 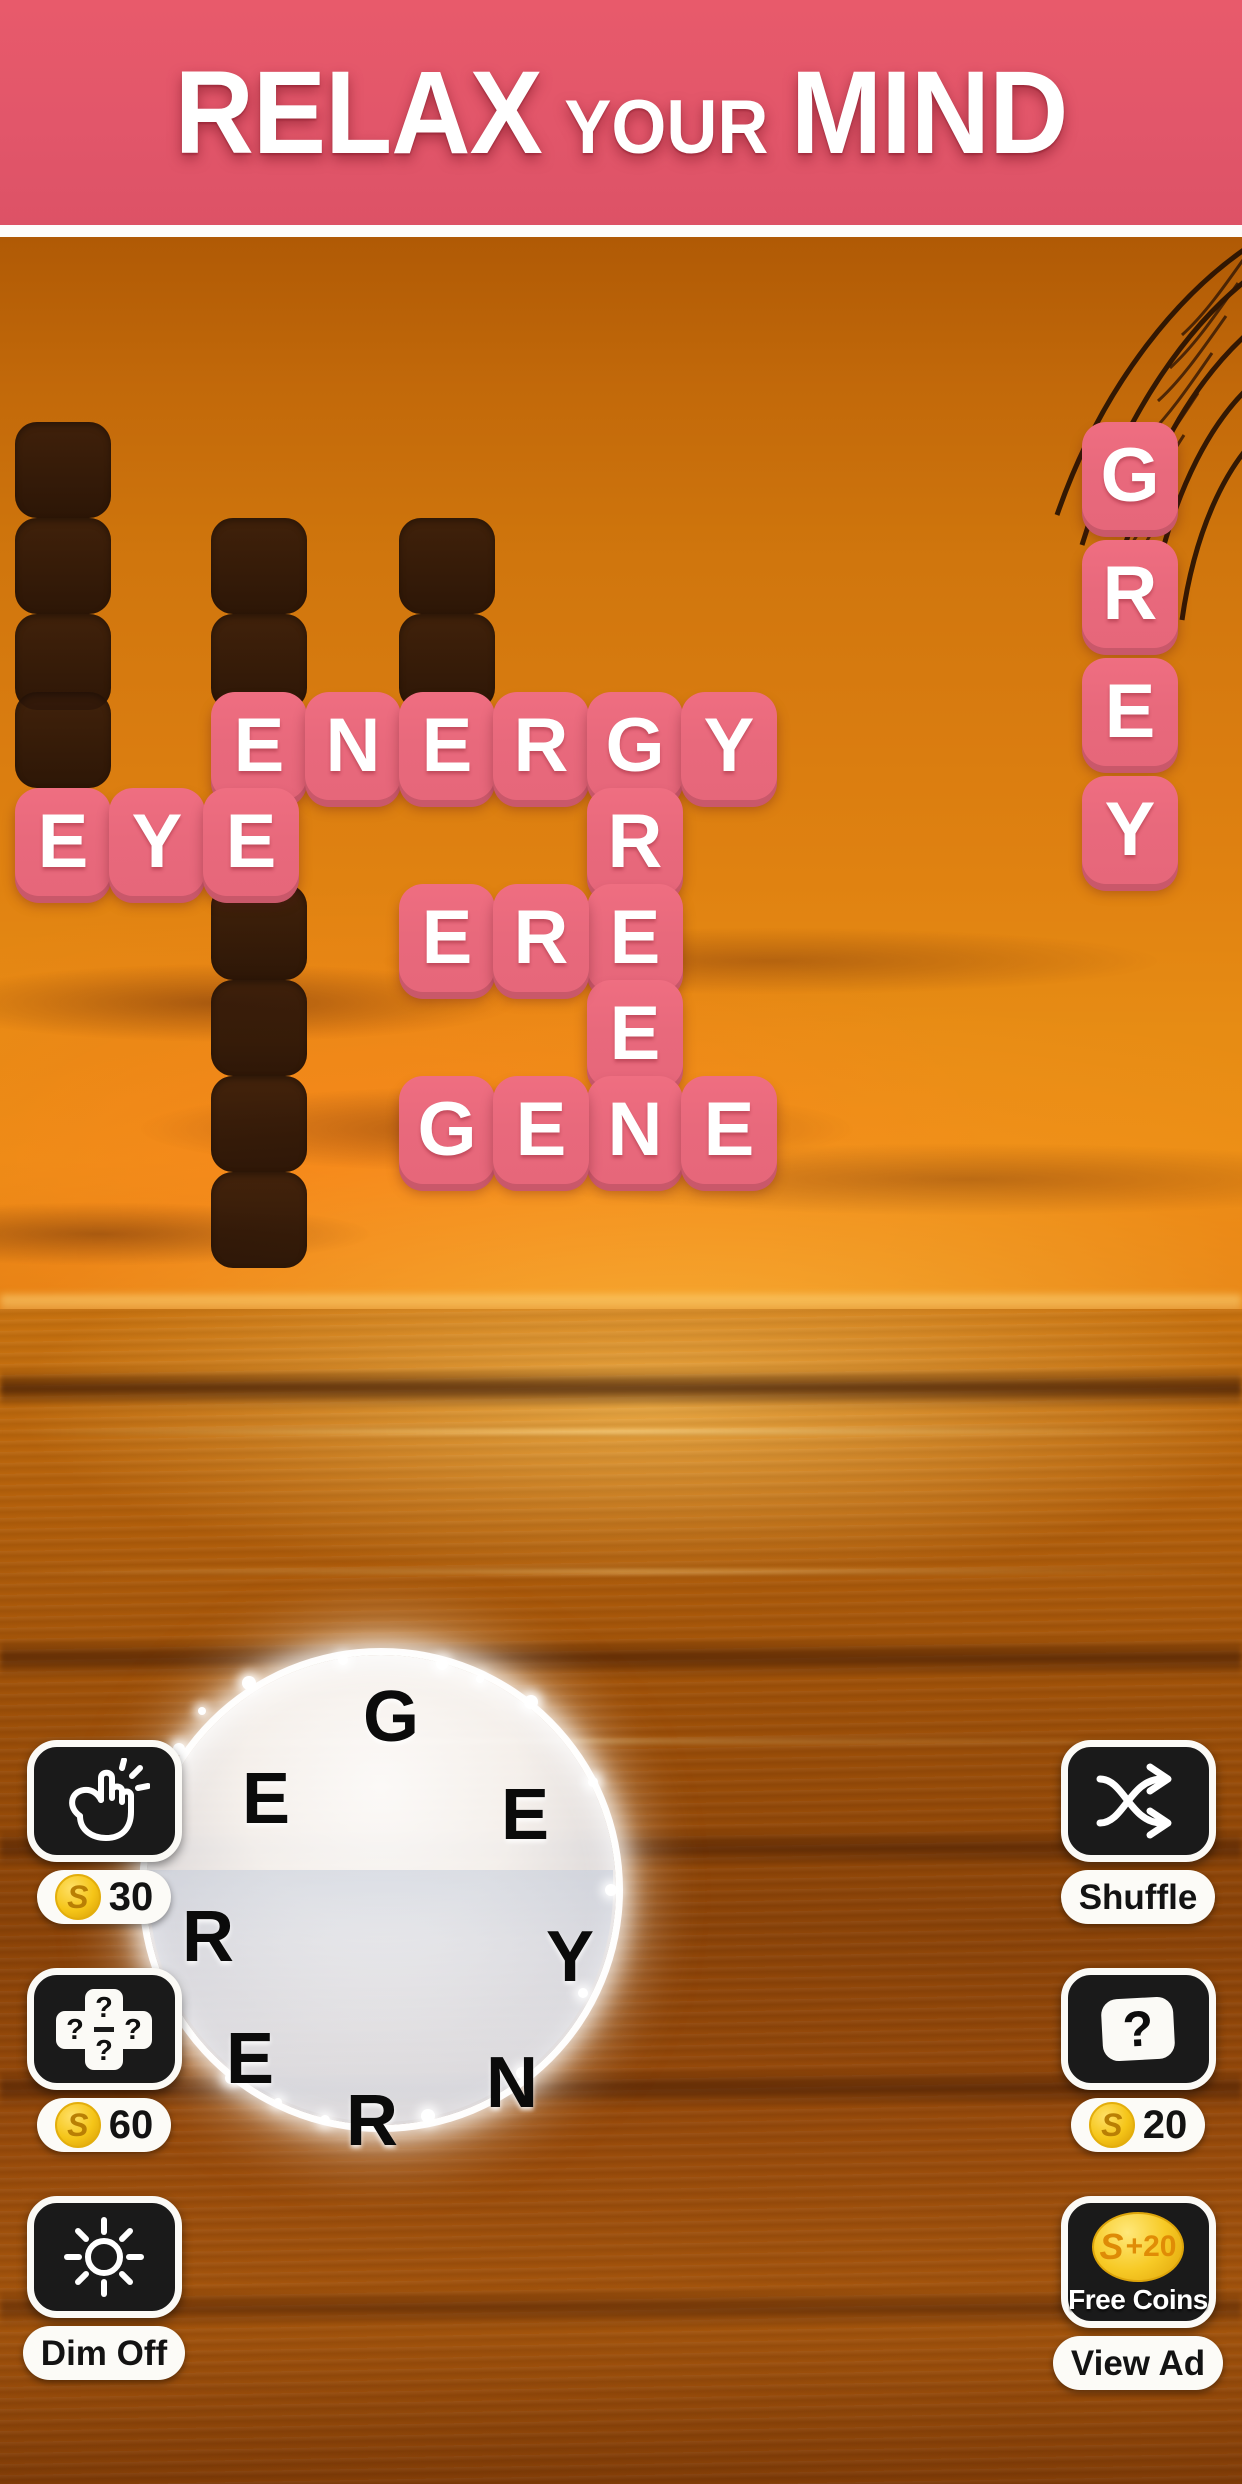 What do you see at coordinates (104, 2125) in the screenshot?
I see `hint-reveal-cost-pill: S 60` at bounding box center [104, 2125].